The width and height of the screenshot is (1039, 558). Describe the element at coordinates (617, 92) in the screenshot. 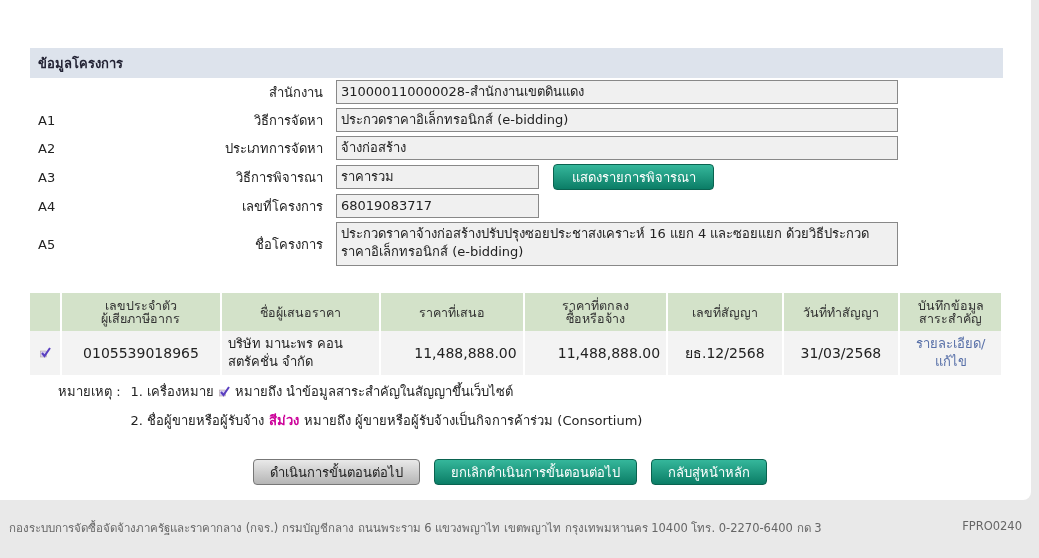

I see `text-field: 310000110000028-สำนักงานเขตดินแดง` at that location.